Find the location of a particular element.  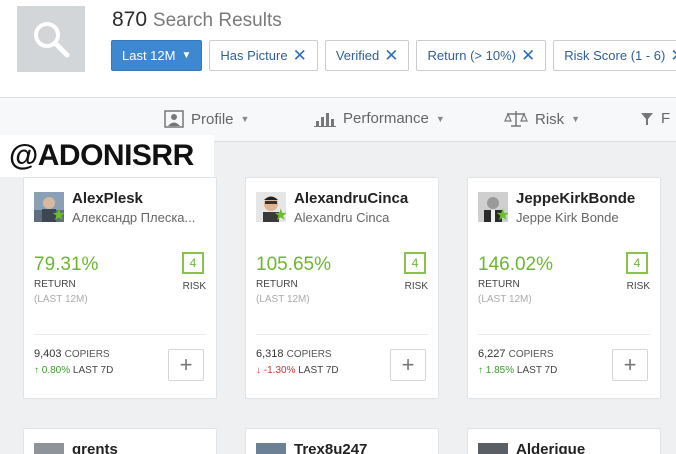

copiers-value: 9,403 is located at coordinates (48, 354).